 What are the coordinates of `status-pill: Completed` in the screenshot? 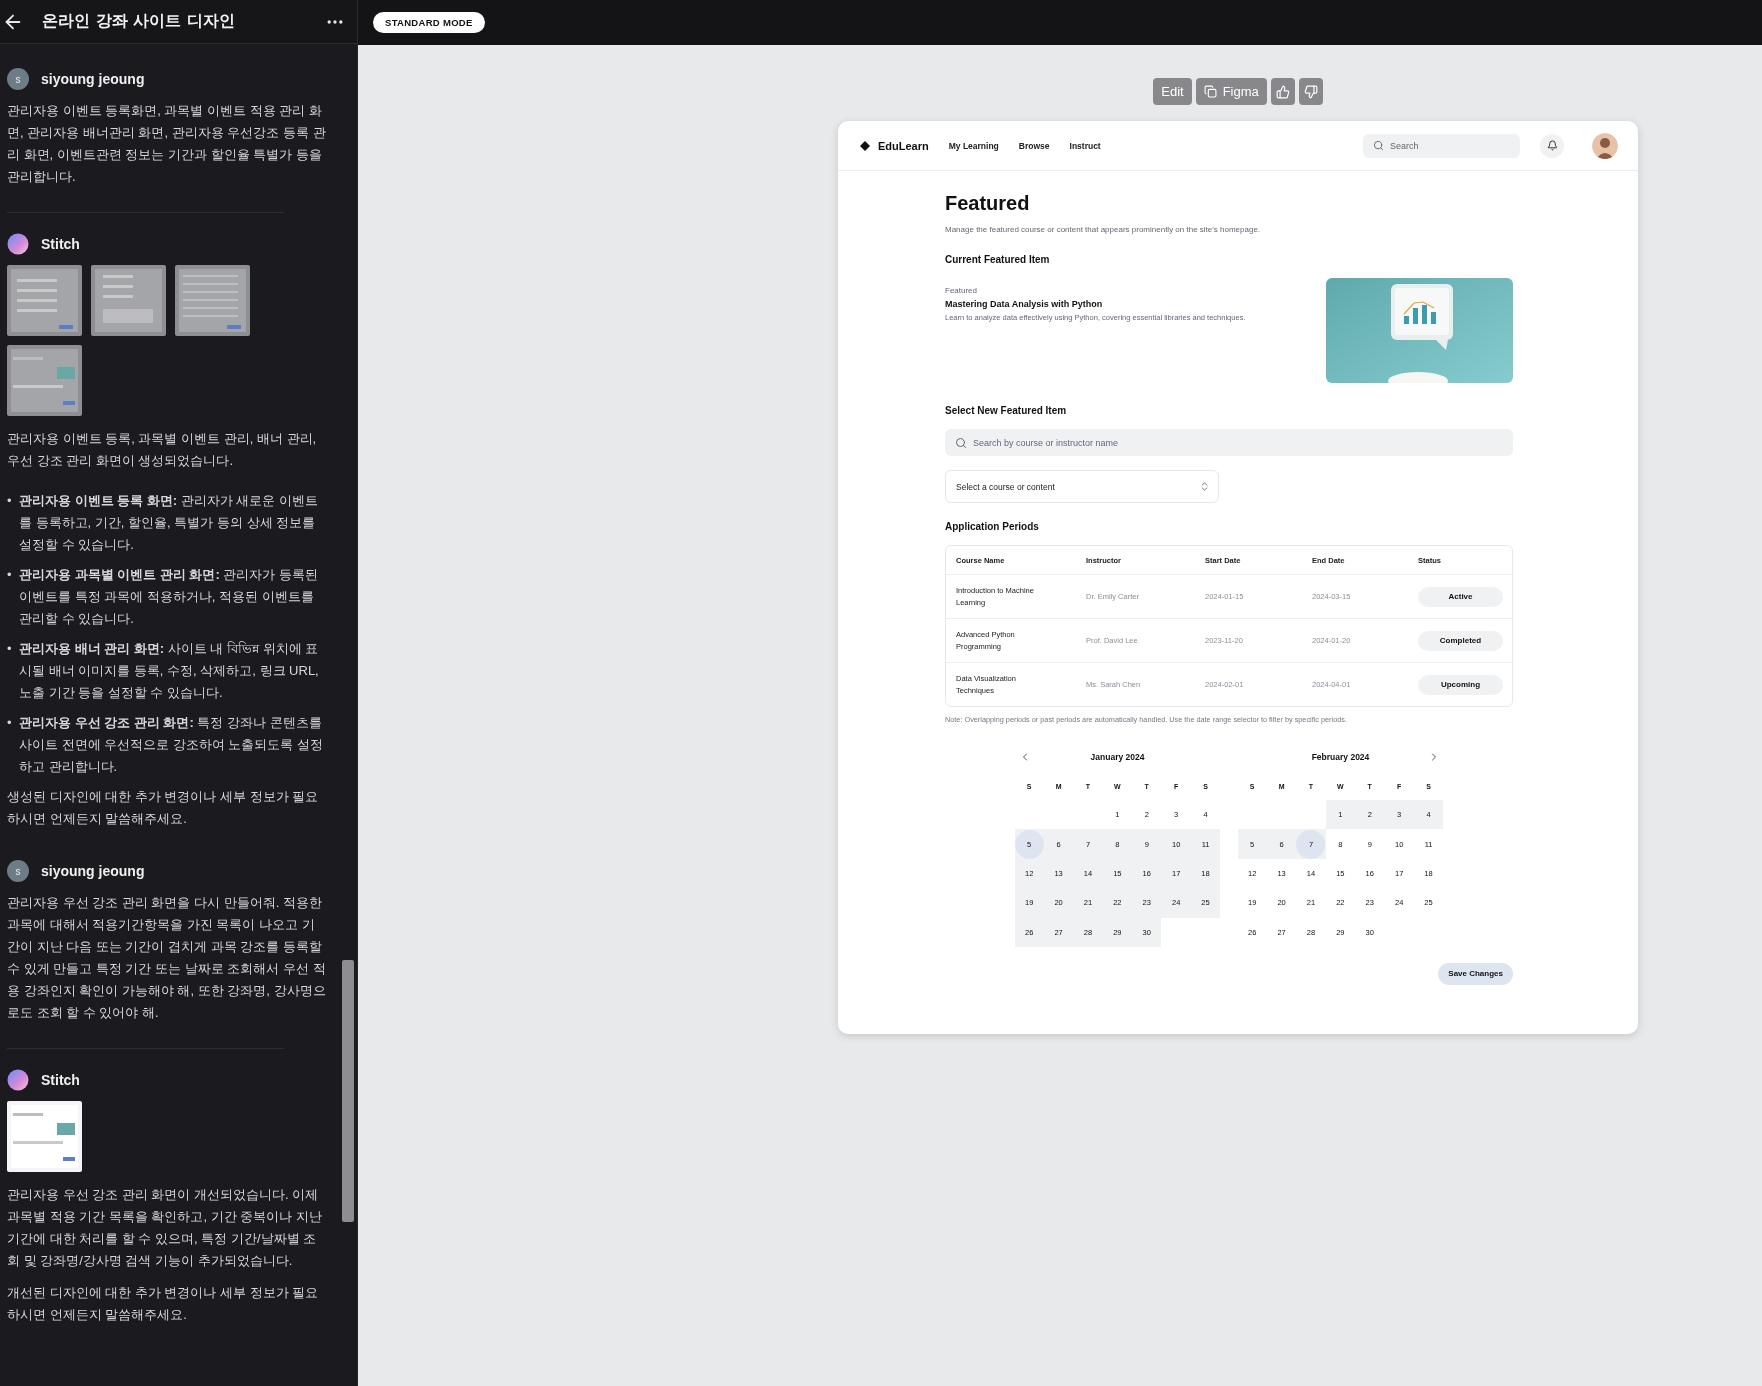 It's located at (1460, 640).